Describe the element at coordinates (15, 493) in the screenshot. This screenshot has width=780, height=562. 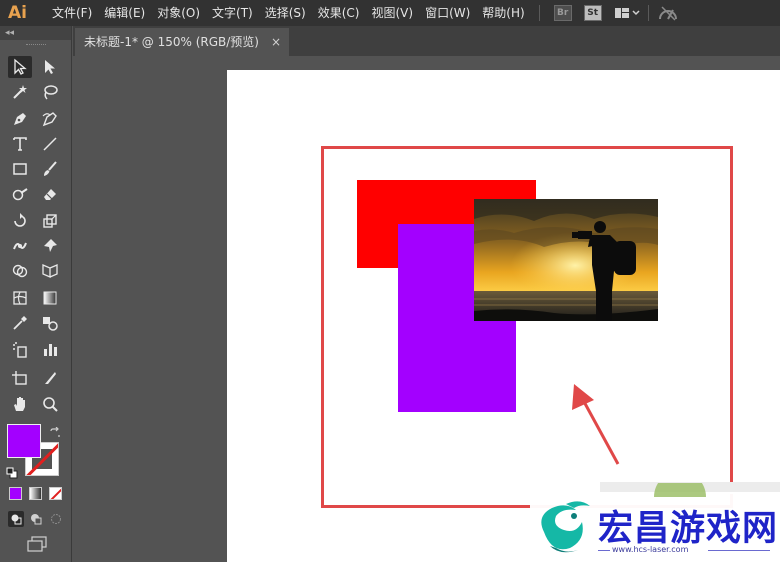
I see `color-mode-button` at that location.